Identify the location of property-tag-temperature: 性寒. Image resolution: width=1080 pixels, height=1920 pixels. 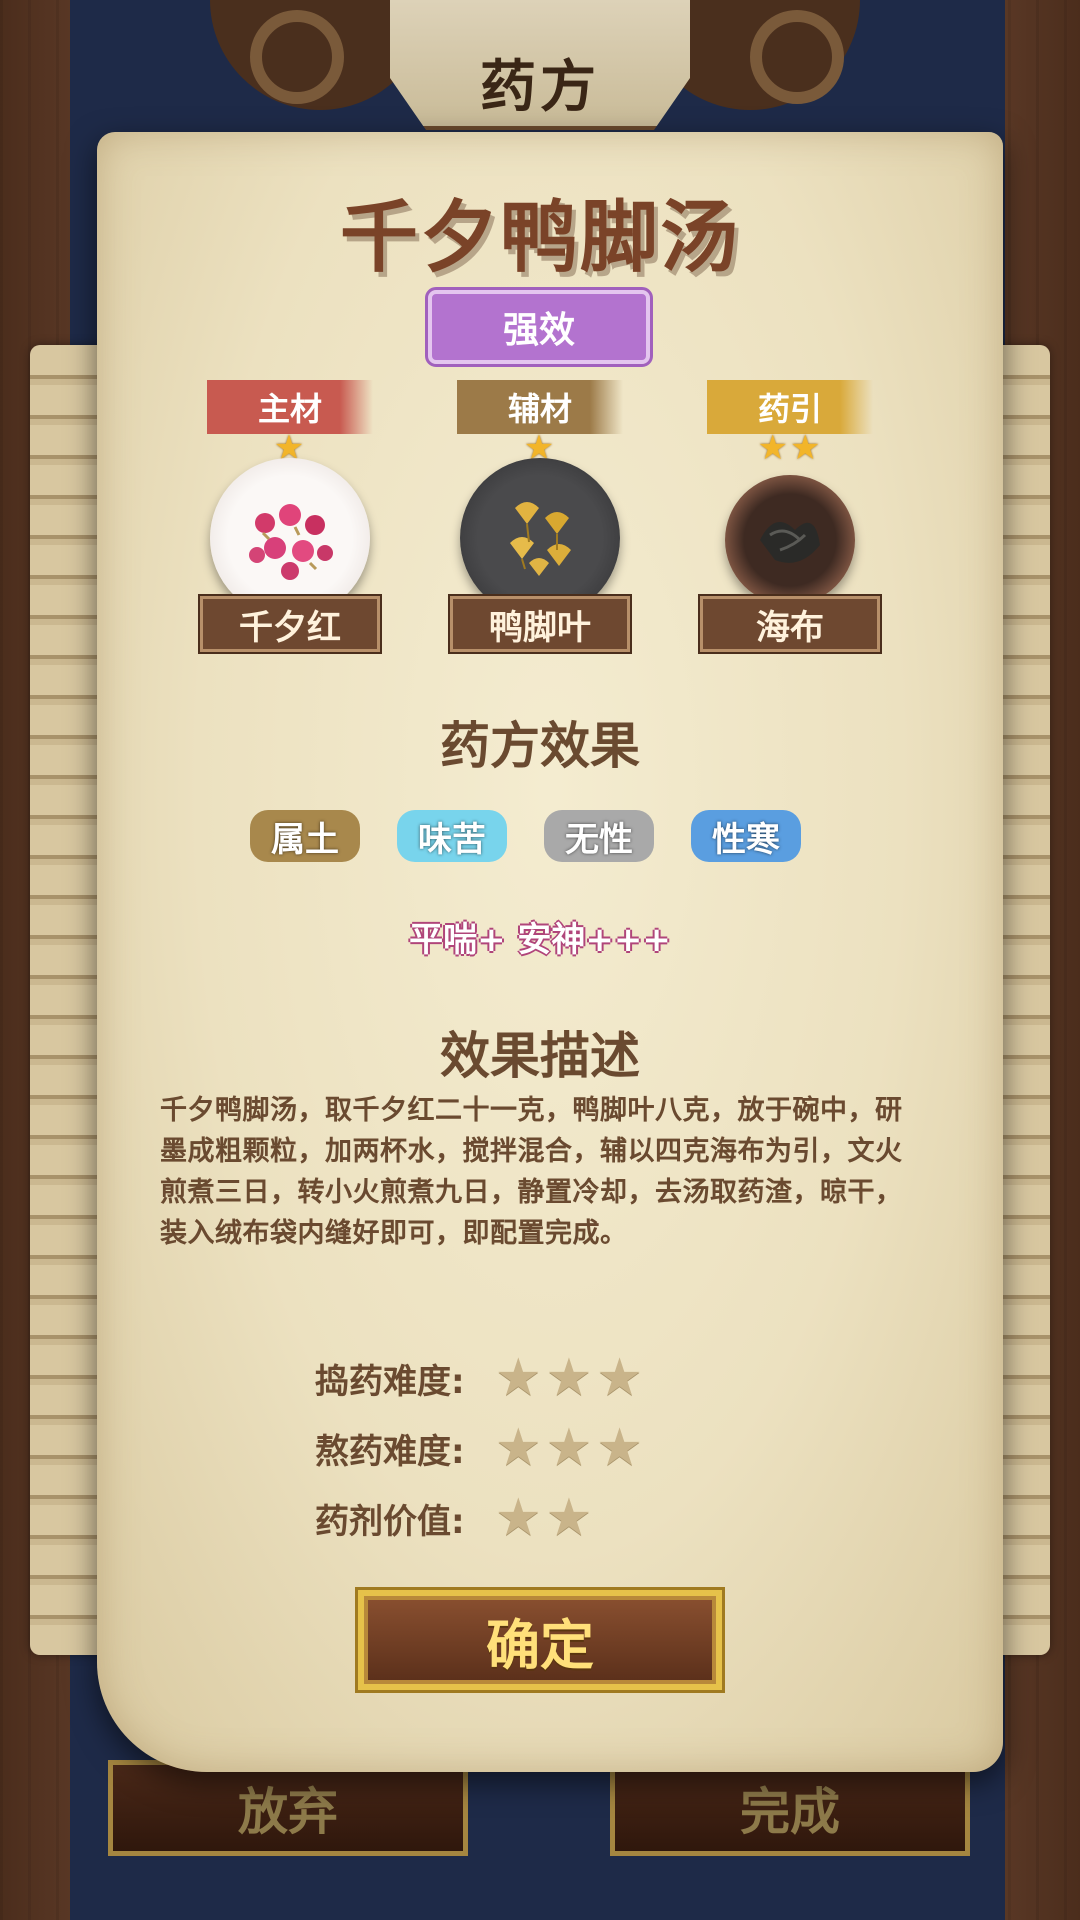
(746, 836).